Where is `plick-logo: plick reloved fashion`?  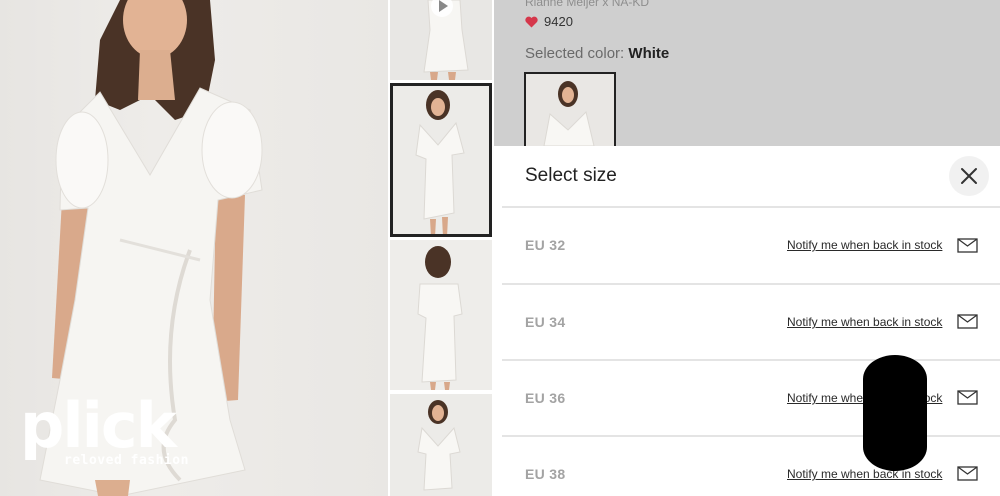
plick-logo: plick reloved fashion is located at coordinates (104, 429).